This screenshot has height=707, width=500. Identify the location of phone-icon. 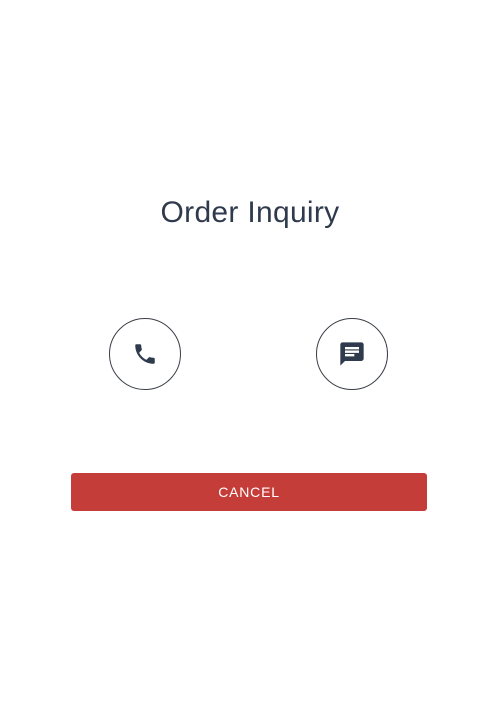
(145, 354).